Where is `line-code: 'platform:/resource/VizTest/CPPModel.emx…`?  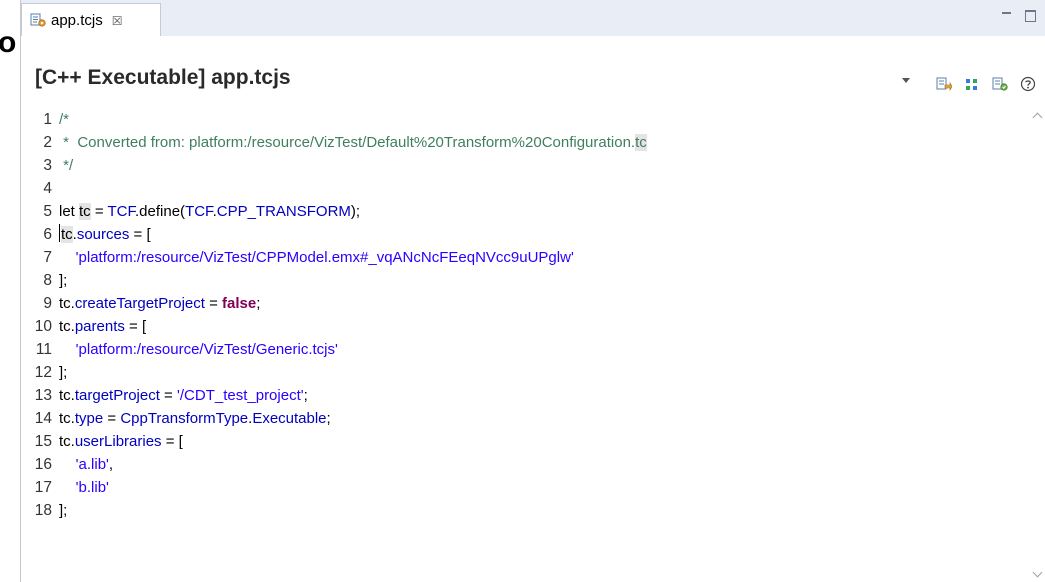 line-code: 'platform:/resource/VizTest/CPPModel.emx… is located at coordinates (316, 257).